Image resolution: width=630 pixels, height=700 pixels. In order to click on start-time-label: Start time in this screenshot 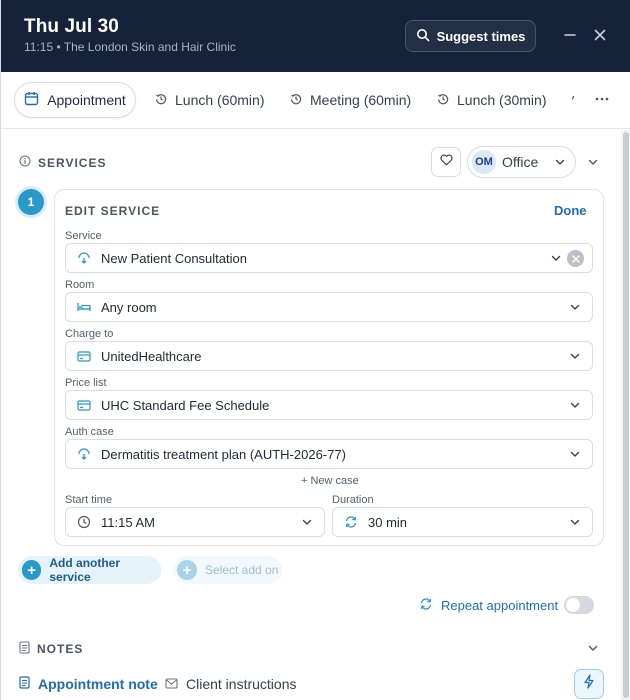, I will do `click(89, 500)`.